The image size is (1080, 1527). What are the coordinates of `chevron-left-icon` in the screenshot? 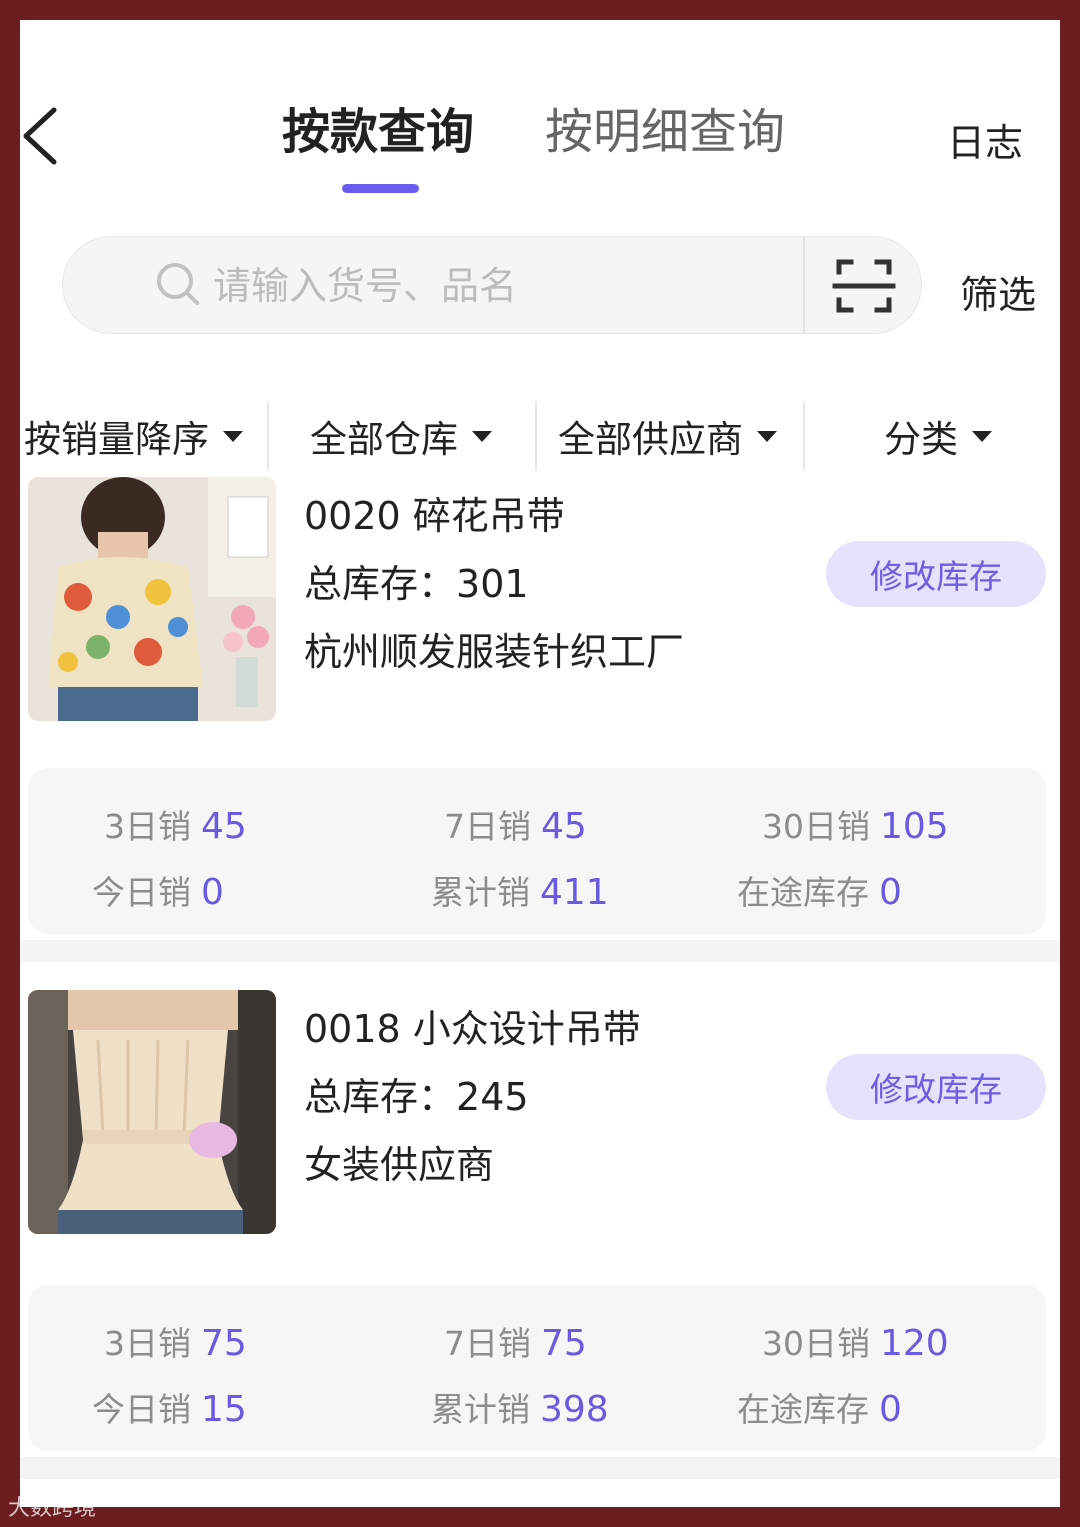 It's located at (40, 136).